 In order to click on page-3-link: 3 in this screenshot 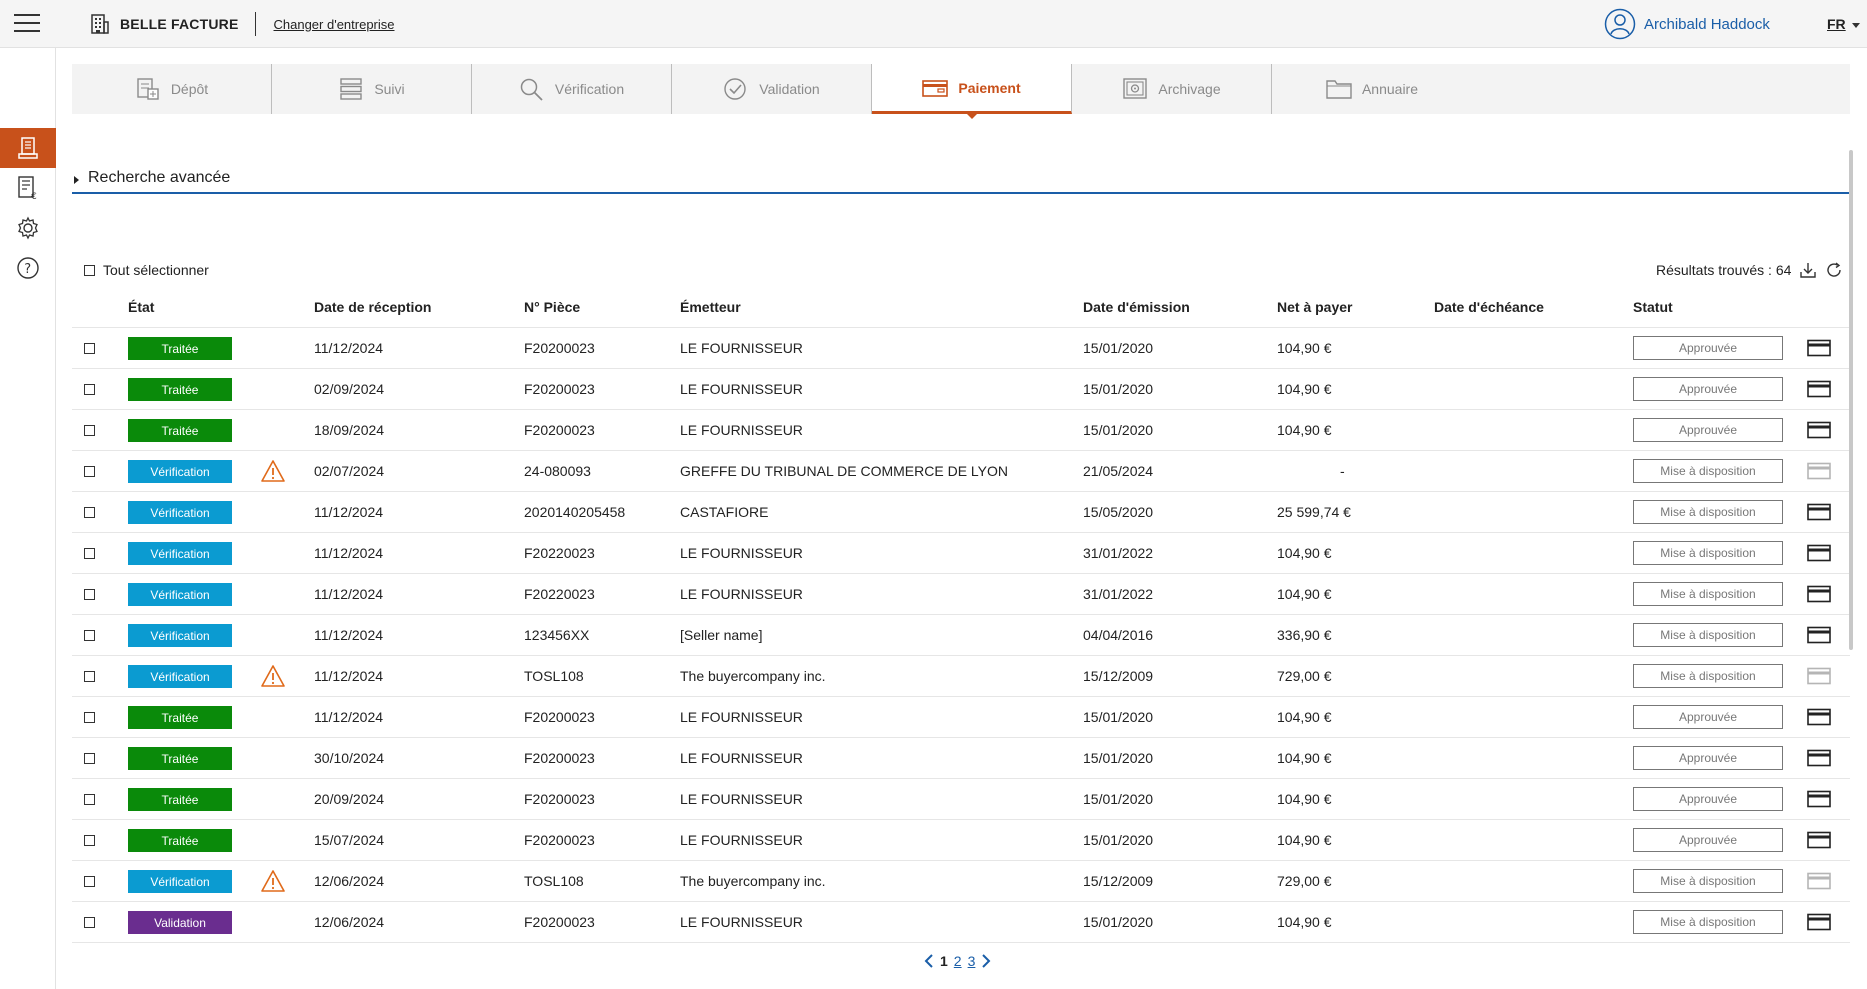, I will do `click(972, 961)`.